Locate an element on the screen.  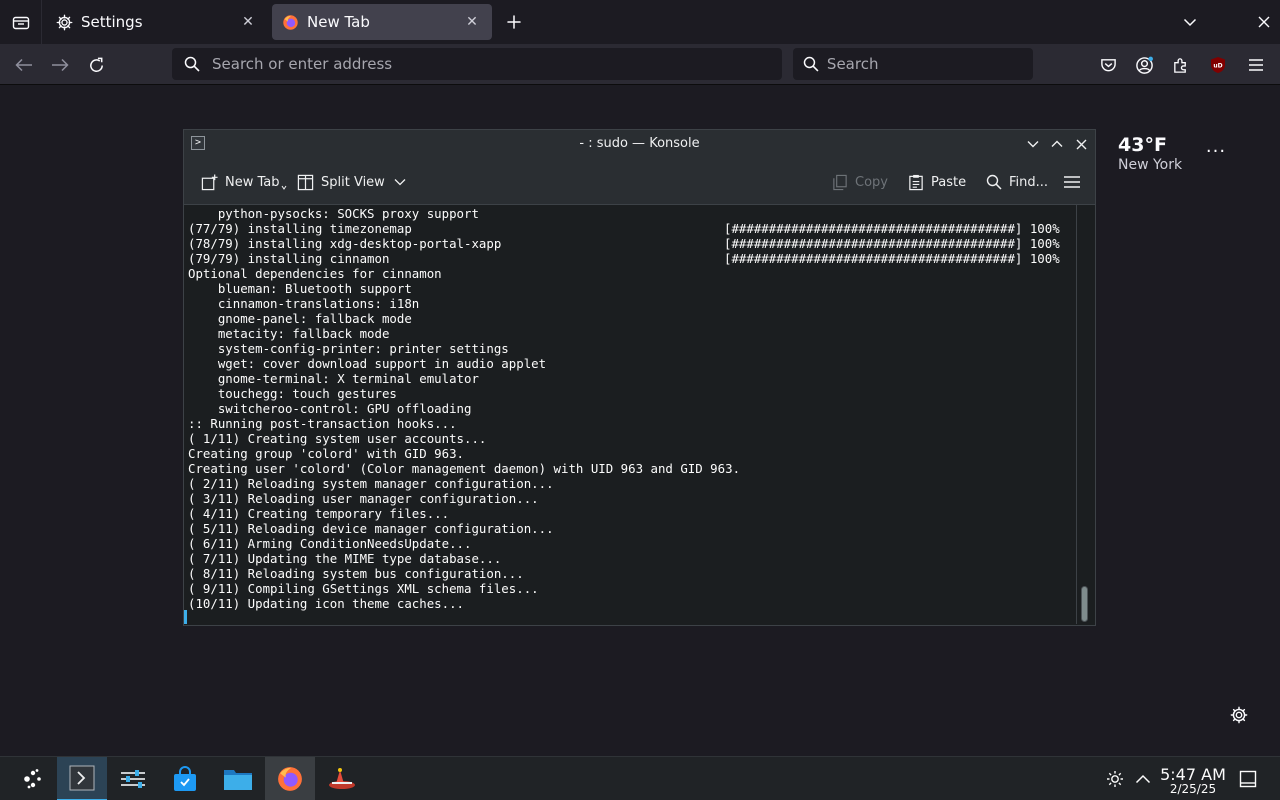
app-menu-button is located at coordinates (1256, 65).